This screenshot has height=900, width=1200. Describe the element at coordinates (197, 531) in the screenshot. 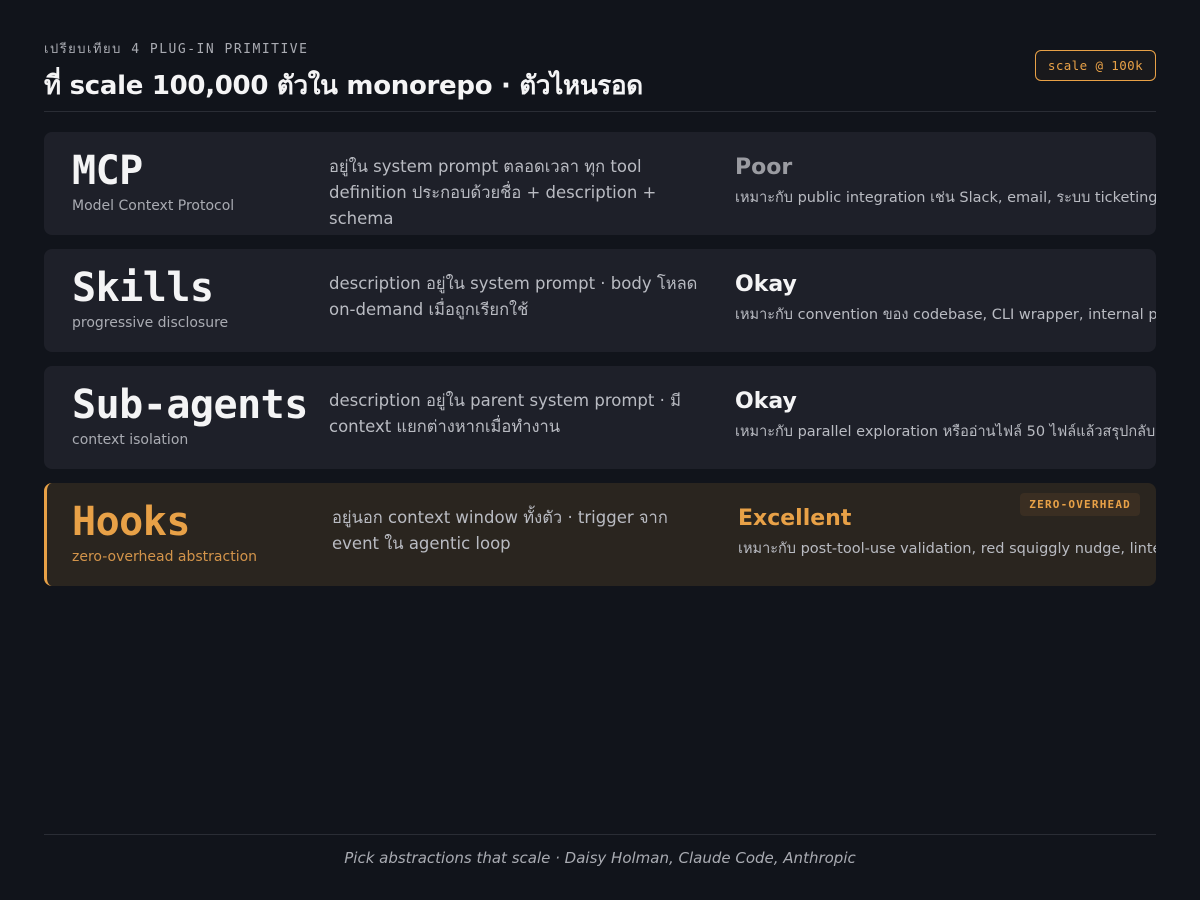

I see `primitive-name-block: Hooks zero-overhead abstraction` at that location.